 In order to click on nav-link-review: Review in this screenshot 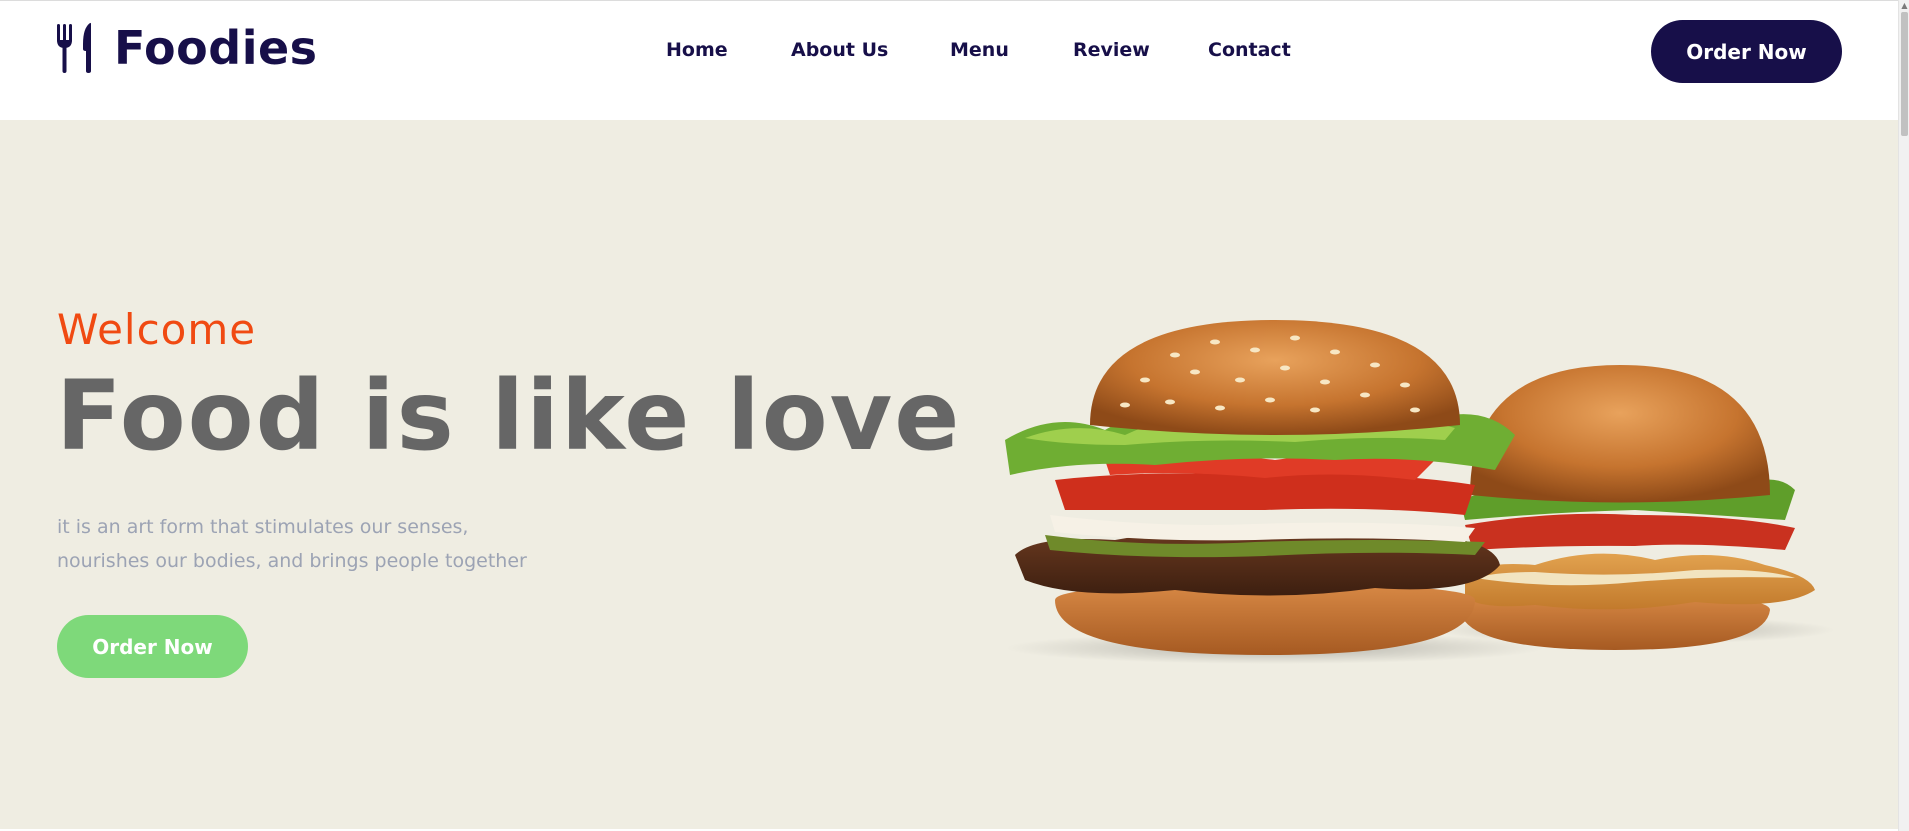, I will do `click(1111, 50)`.